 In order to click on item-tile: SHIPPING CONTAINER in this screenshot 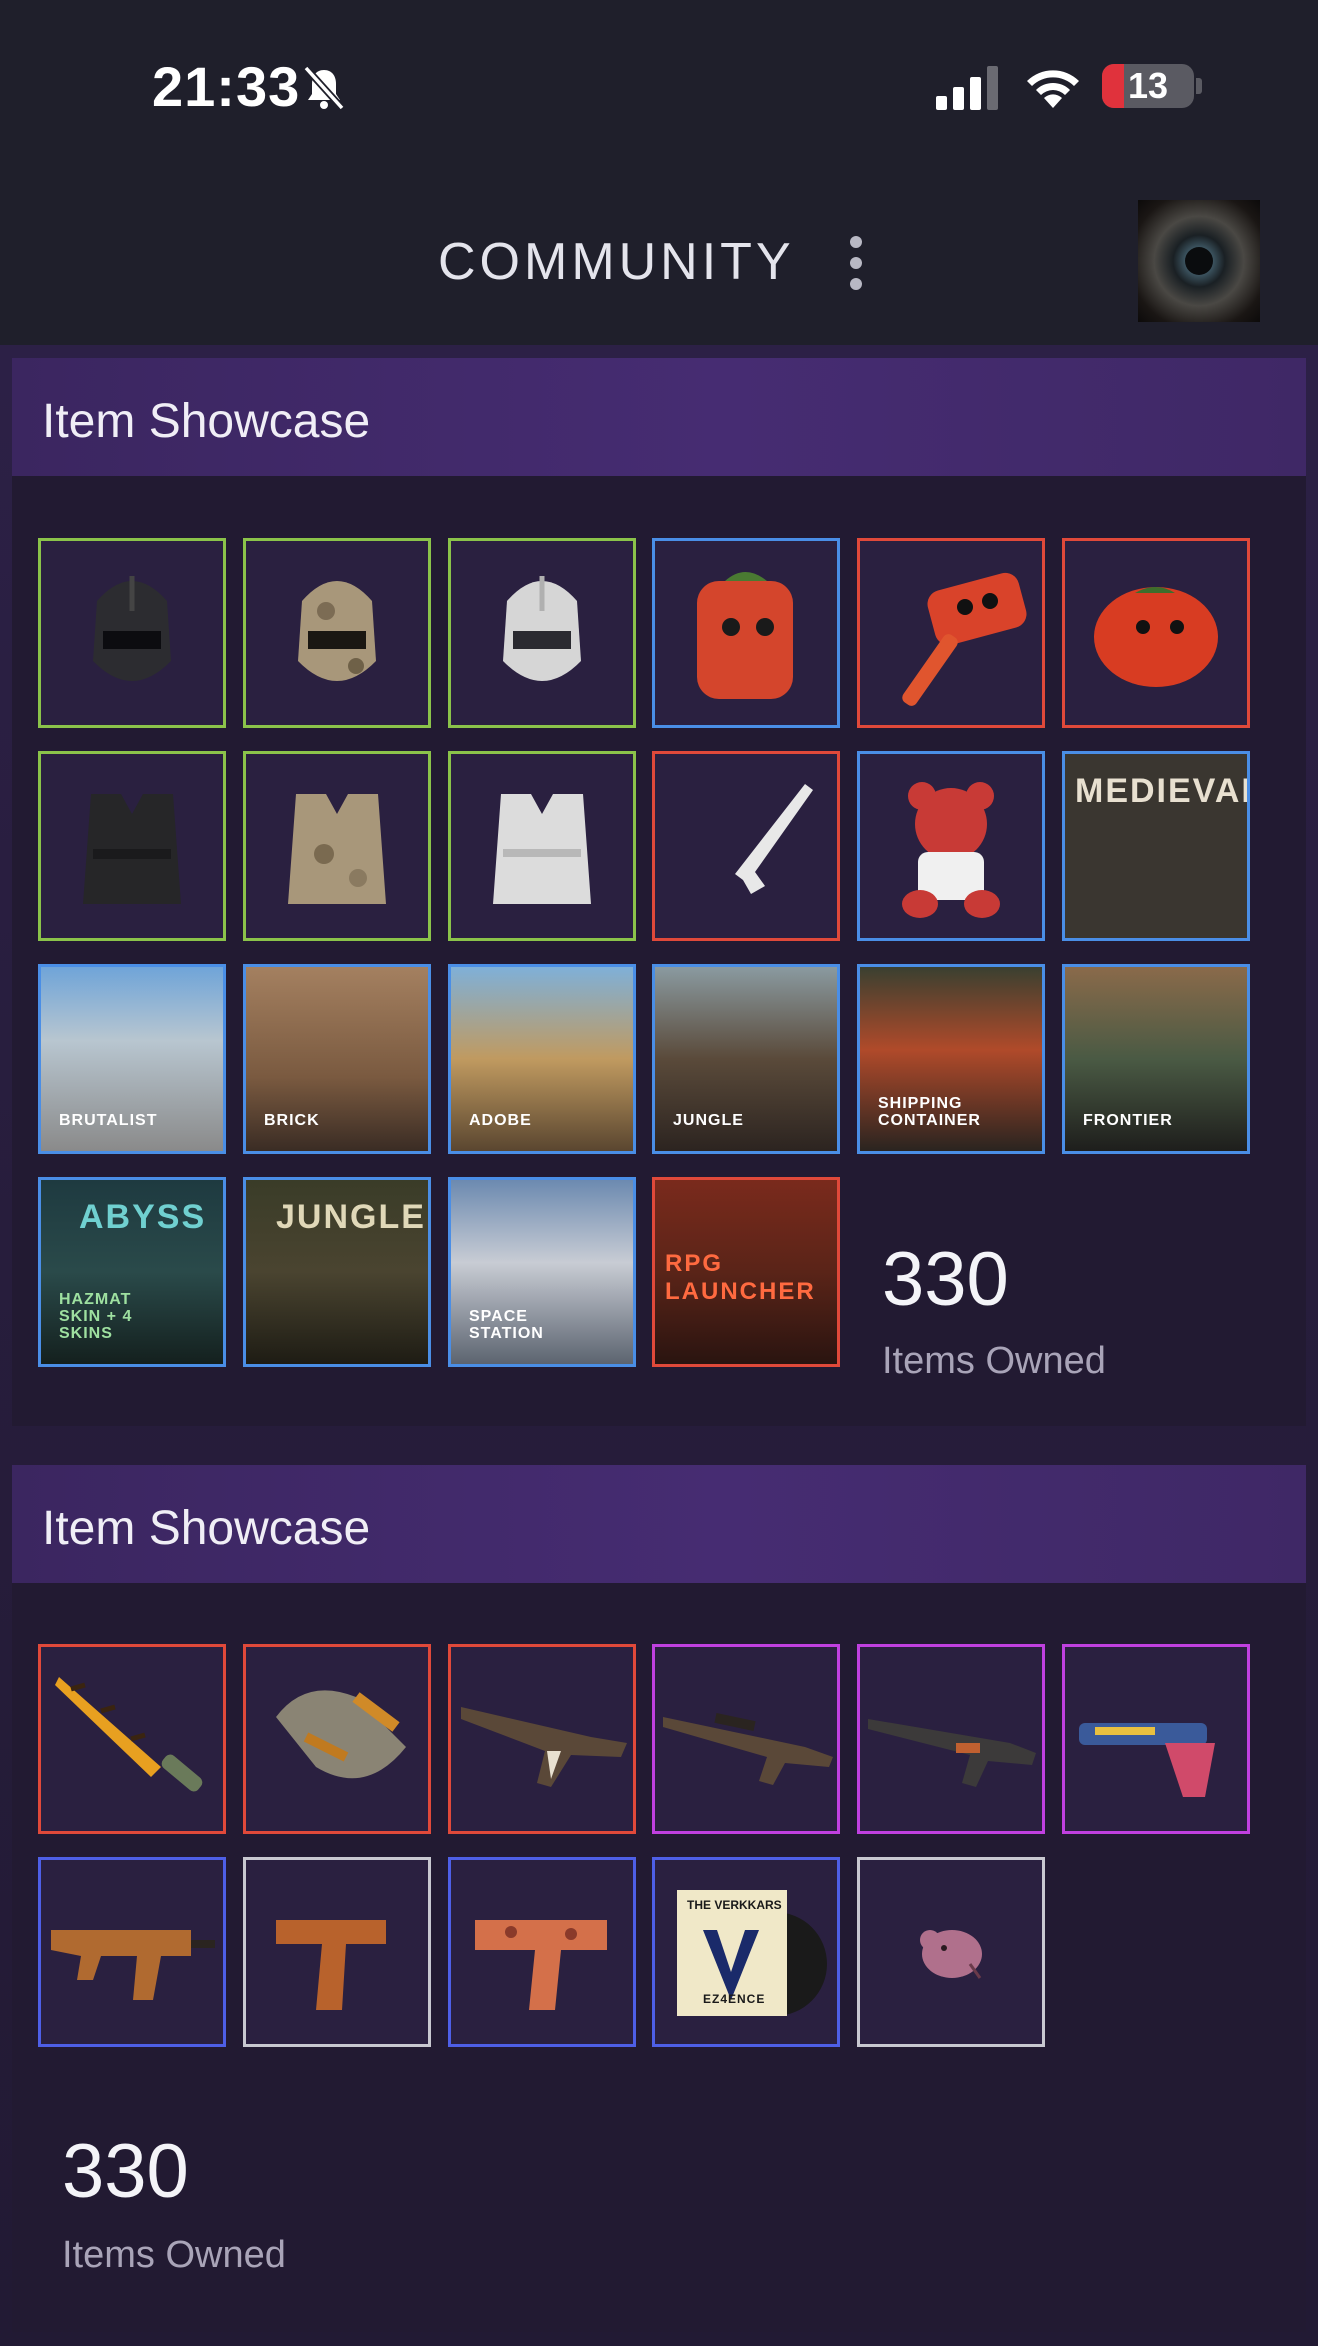, I will do `click(951, 1059)`.